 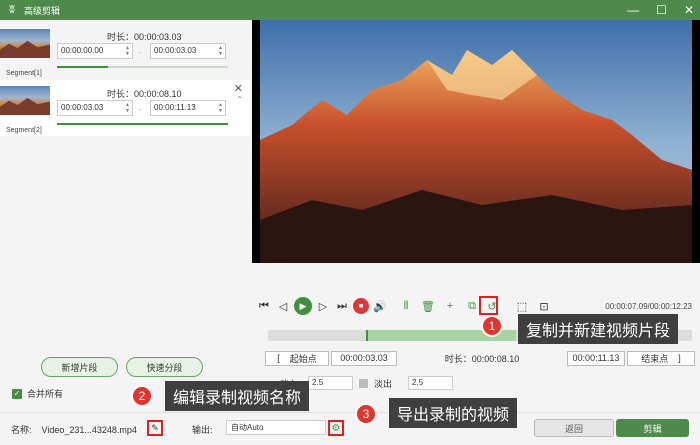 I want to click on merge-all-label: 合并所有, so click(x=45, y=394).